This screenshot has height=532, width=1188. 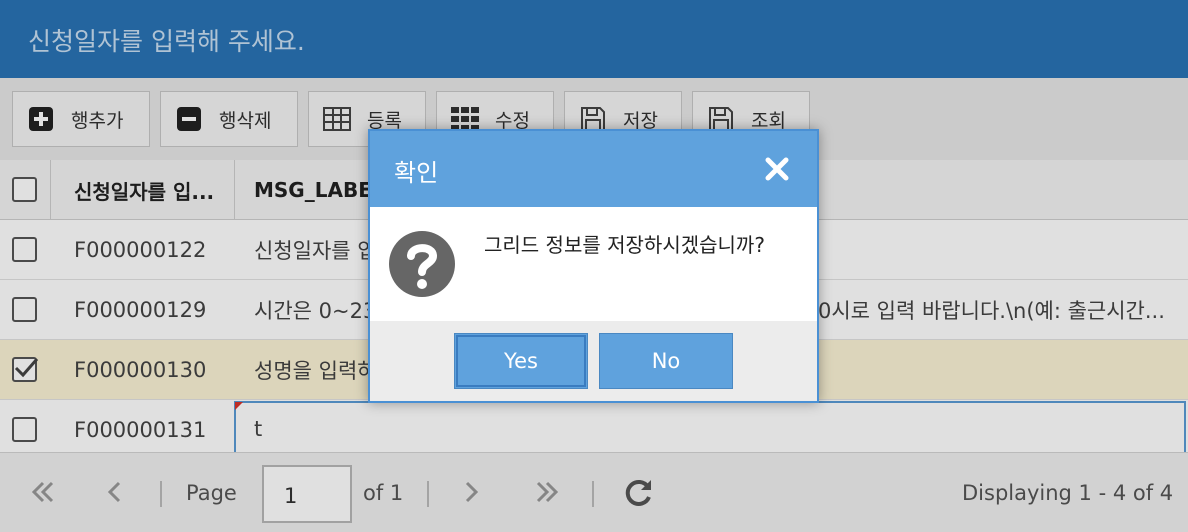 What do you see at coordinates (624, 245) in the screenshot?
I see `dialog-message: 그리드 정보를 저장하시겠습니까?` at bounding box center [624, 245].